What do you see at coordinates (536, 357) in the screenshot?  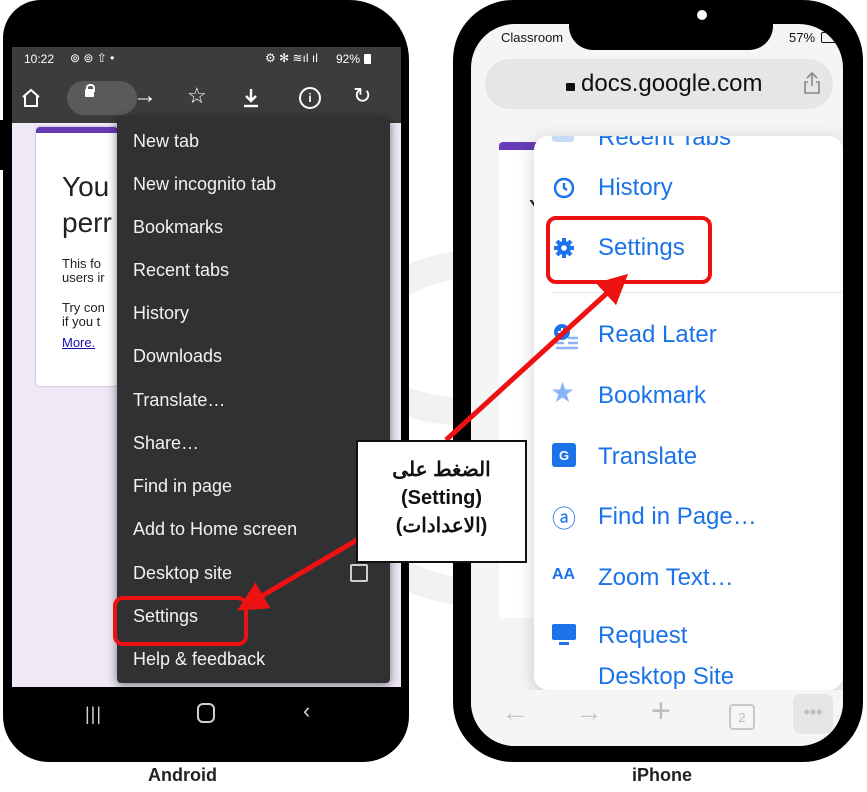 I see `arrow-to-iphone-settings` at bounding box center [536, 357].